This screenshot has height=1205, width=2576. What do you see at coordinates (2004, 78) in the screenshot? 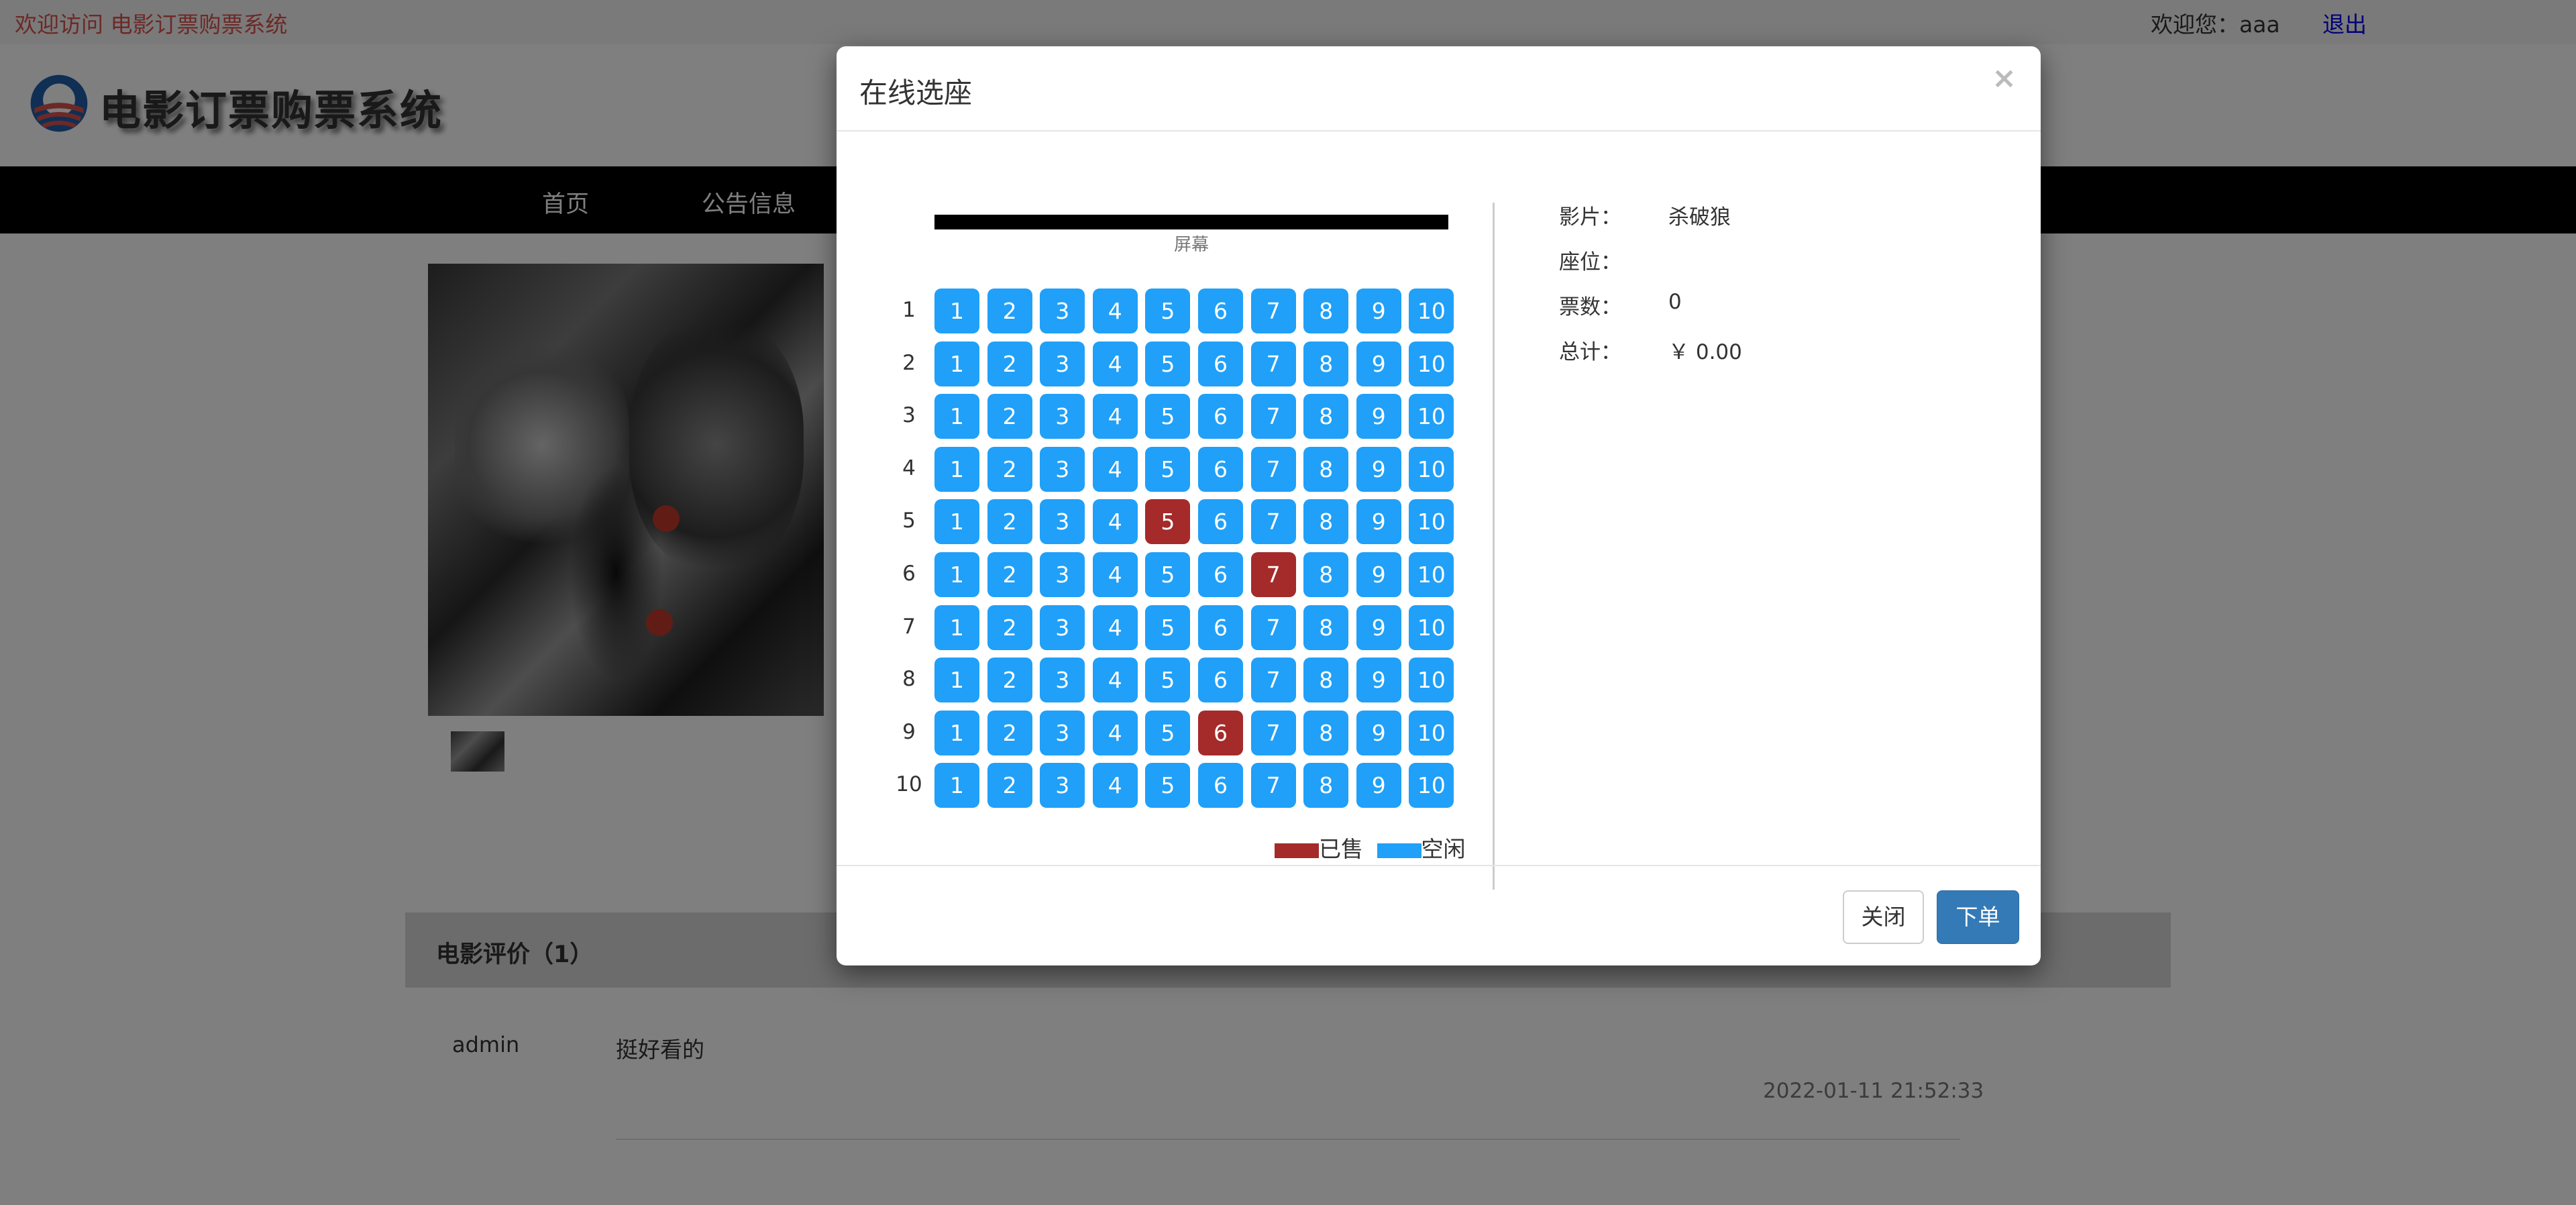
I see `close-icon: ×` at bounding box center [2004, 78].